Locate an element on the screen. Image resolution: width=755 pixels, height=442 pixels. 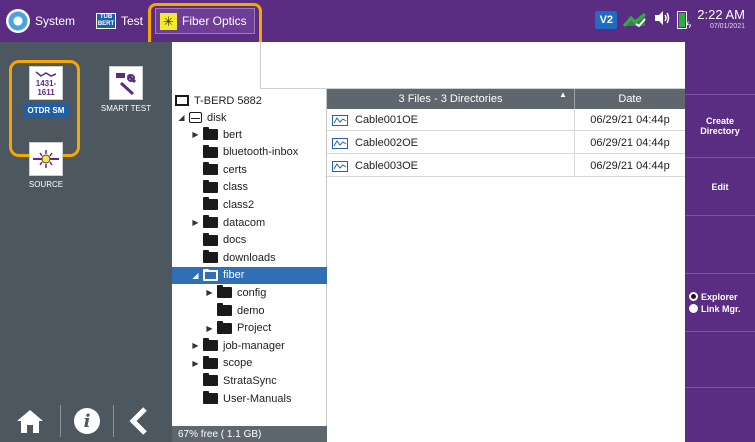
tree-item-user-manuals: User-Manuals is located at coordinates (249, 398).